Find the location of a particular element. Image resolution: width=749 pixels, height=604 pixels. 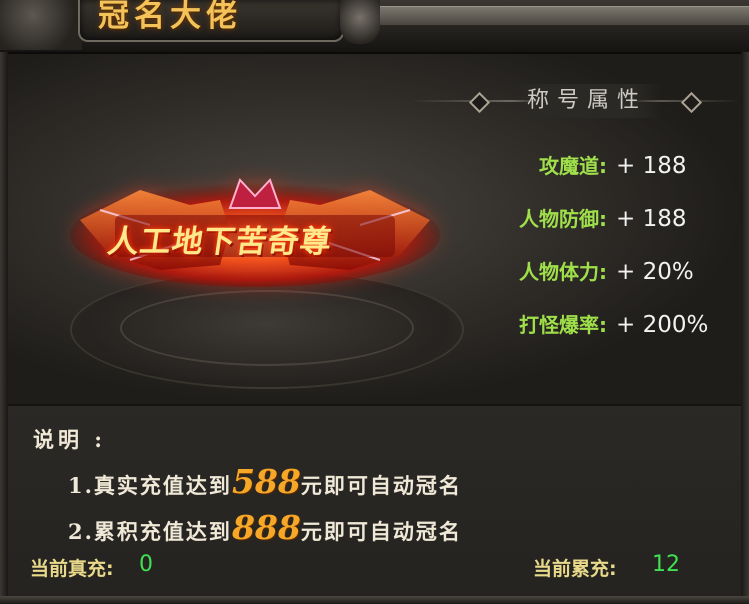

attribute-label: 打怪爆率: is located at coordinates (563, 325).